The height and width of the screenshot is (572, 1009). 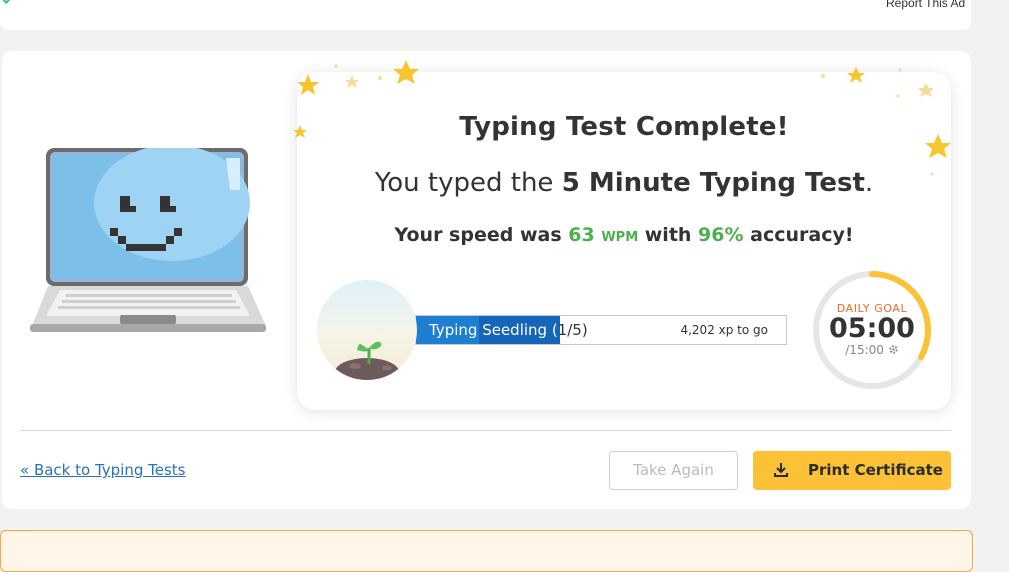 I want to click on wpm-unit: WPM, so click(x=620, y=237).